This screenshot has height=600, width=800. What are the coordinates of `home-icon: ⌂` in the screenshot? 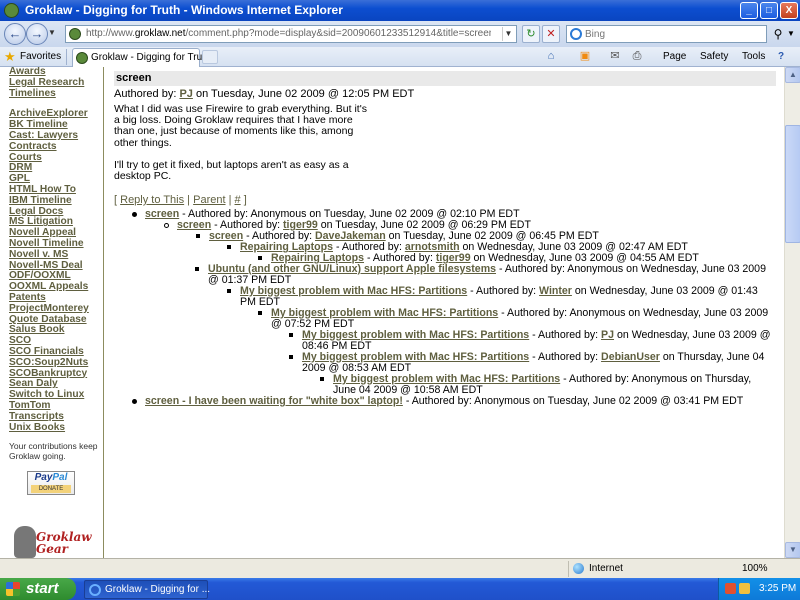 It's located at (551, 56).